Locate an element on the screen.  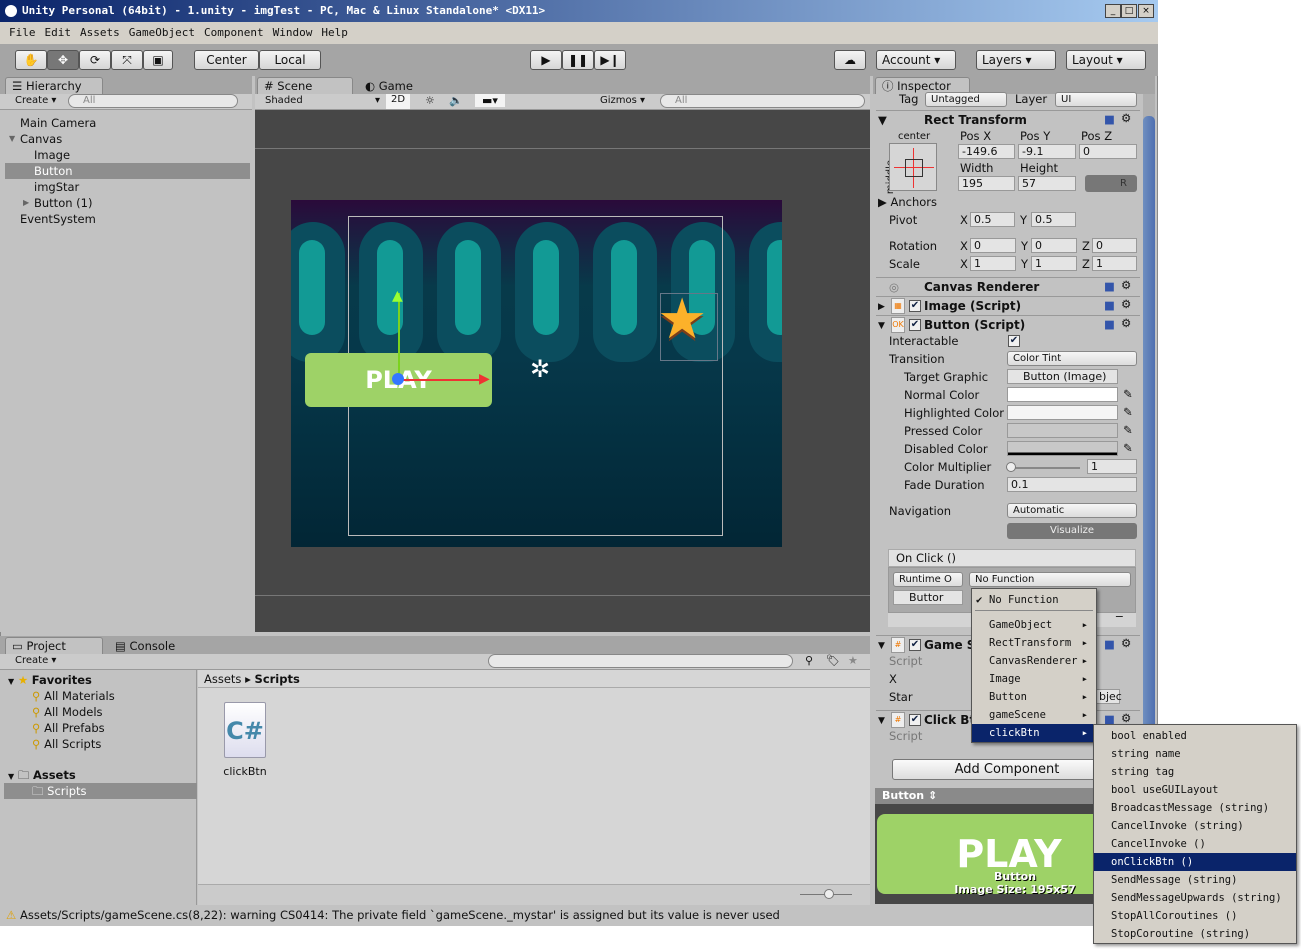
function-dropdown: No Function is located at coordinates (1050, 579).